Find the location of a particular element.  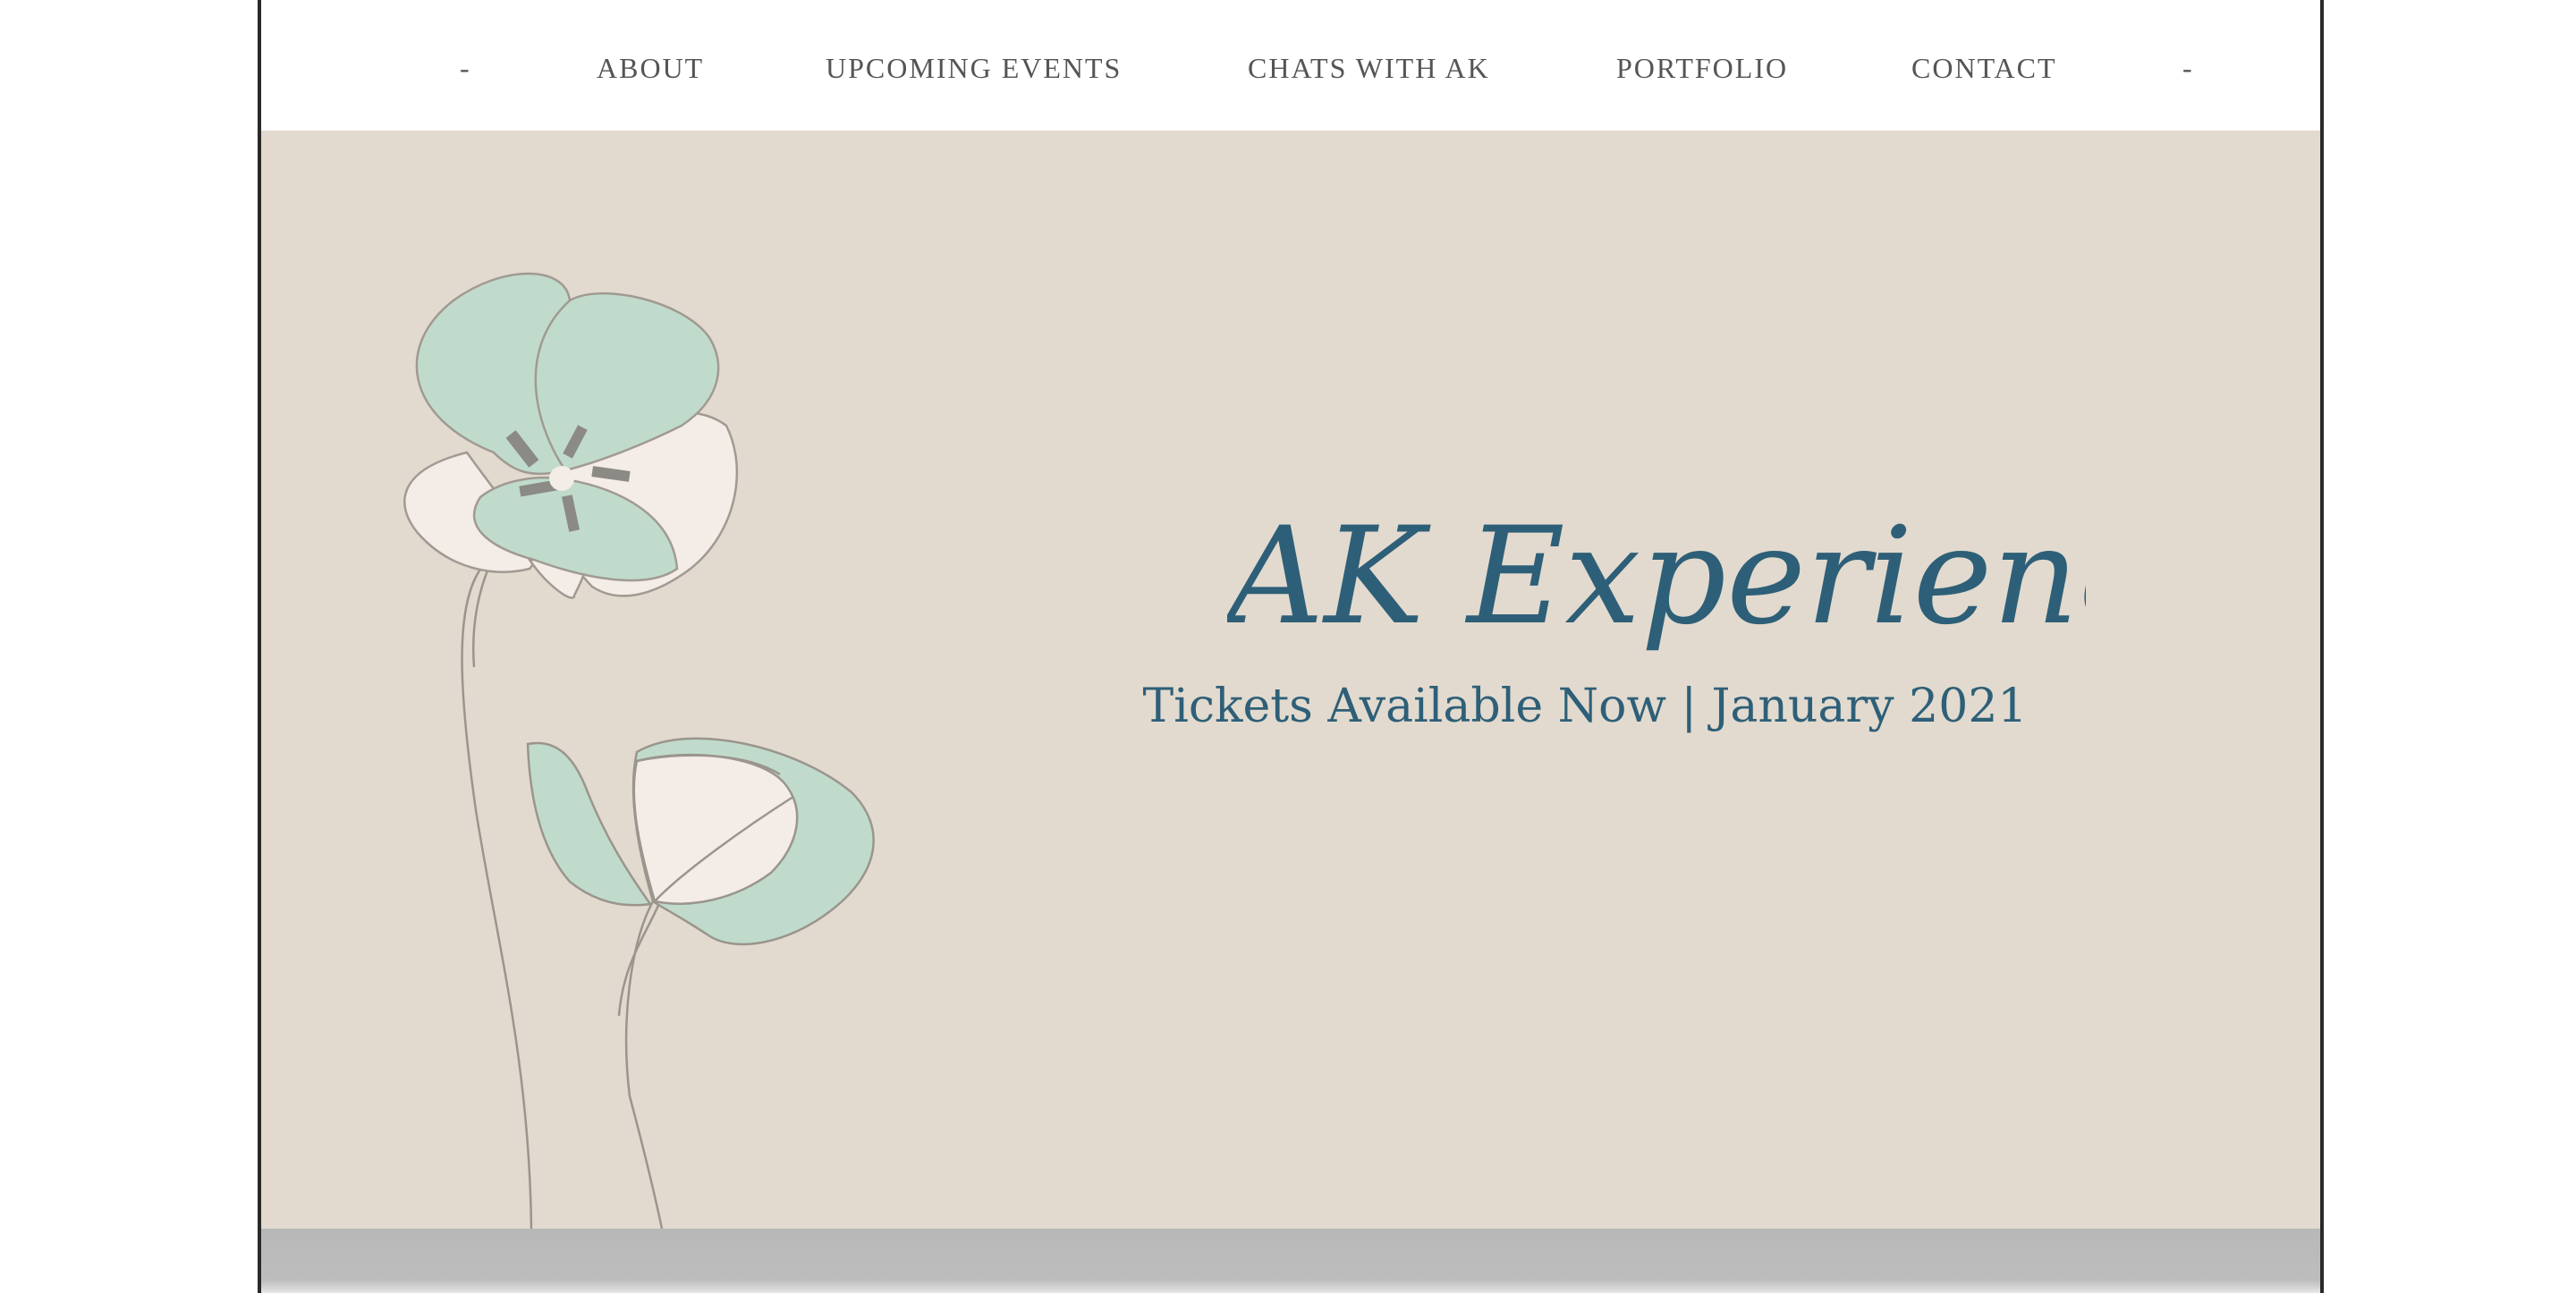

ak-experience-script-logo: AK Experience is located at coordinates (1724, 577).